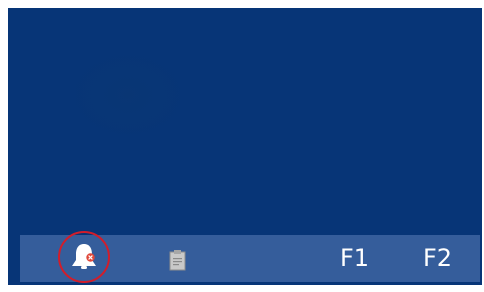 The image size is (484, 292). Describe the element at coordinates (90, 257) in the screenshot. I see `alarm-off-badge` at that location.